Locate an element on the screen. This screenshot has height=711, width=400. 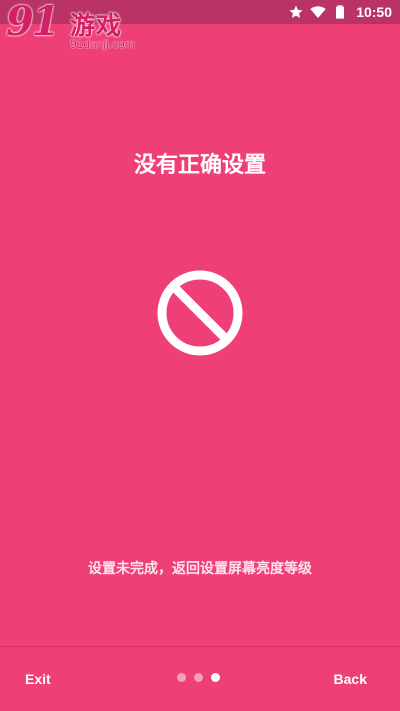
wifi-icon is located at coordinates (318, 12).